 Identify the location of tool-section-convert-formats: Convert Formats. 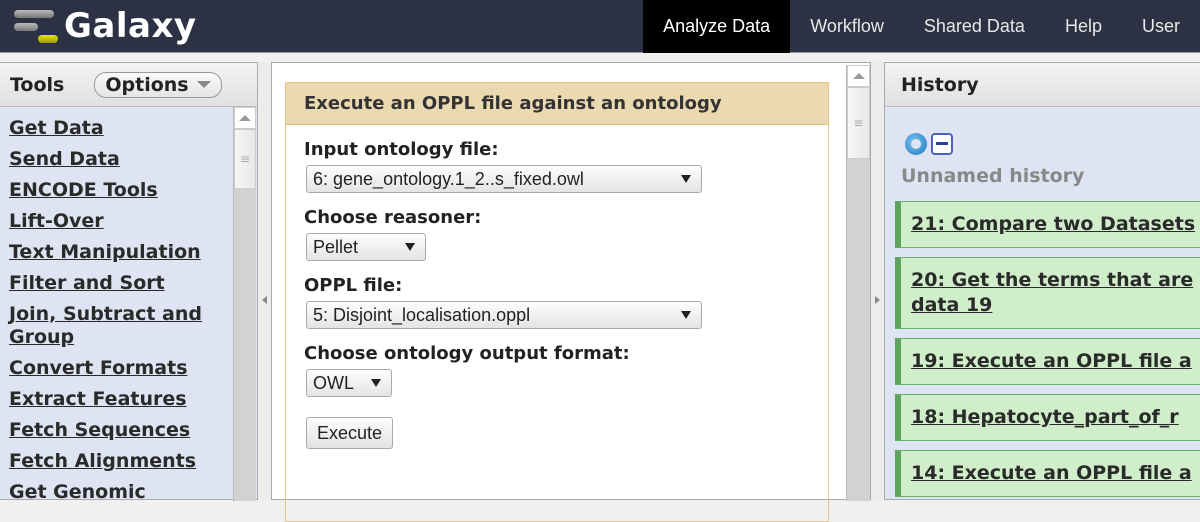
(120, 368).